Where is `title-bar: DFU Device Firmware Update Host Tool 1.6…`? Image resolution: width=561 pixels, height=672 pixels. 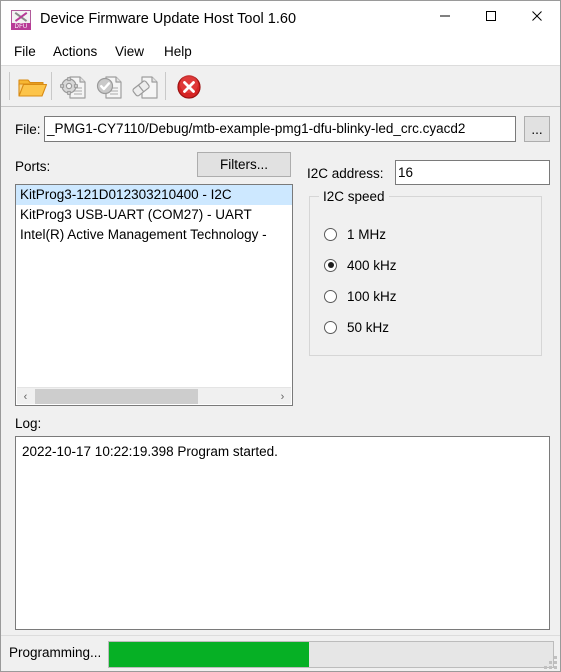 title-bar: DFU Device Firmware Update Host Tool 1.6… is located at coordinates (280, 20).